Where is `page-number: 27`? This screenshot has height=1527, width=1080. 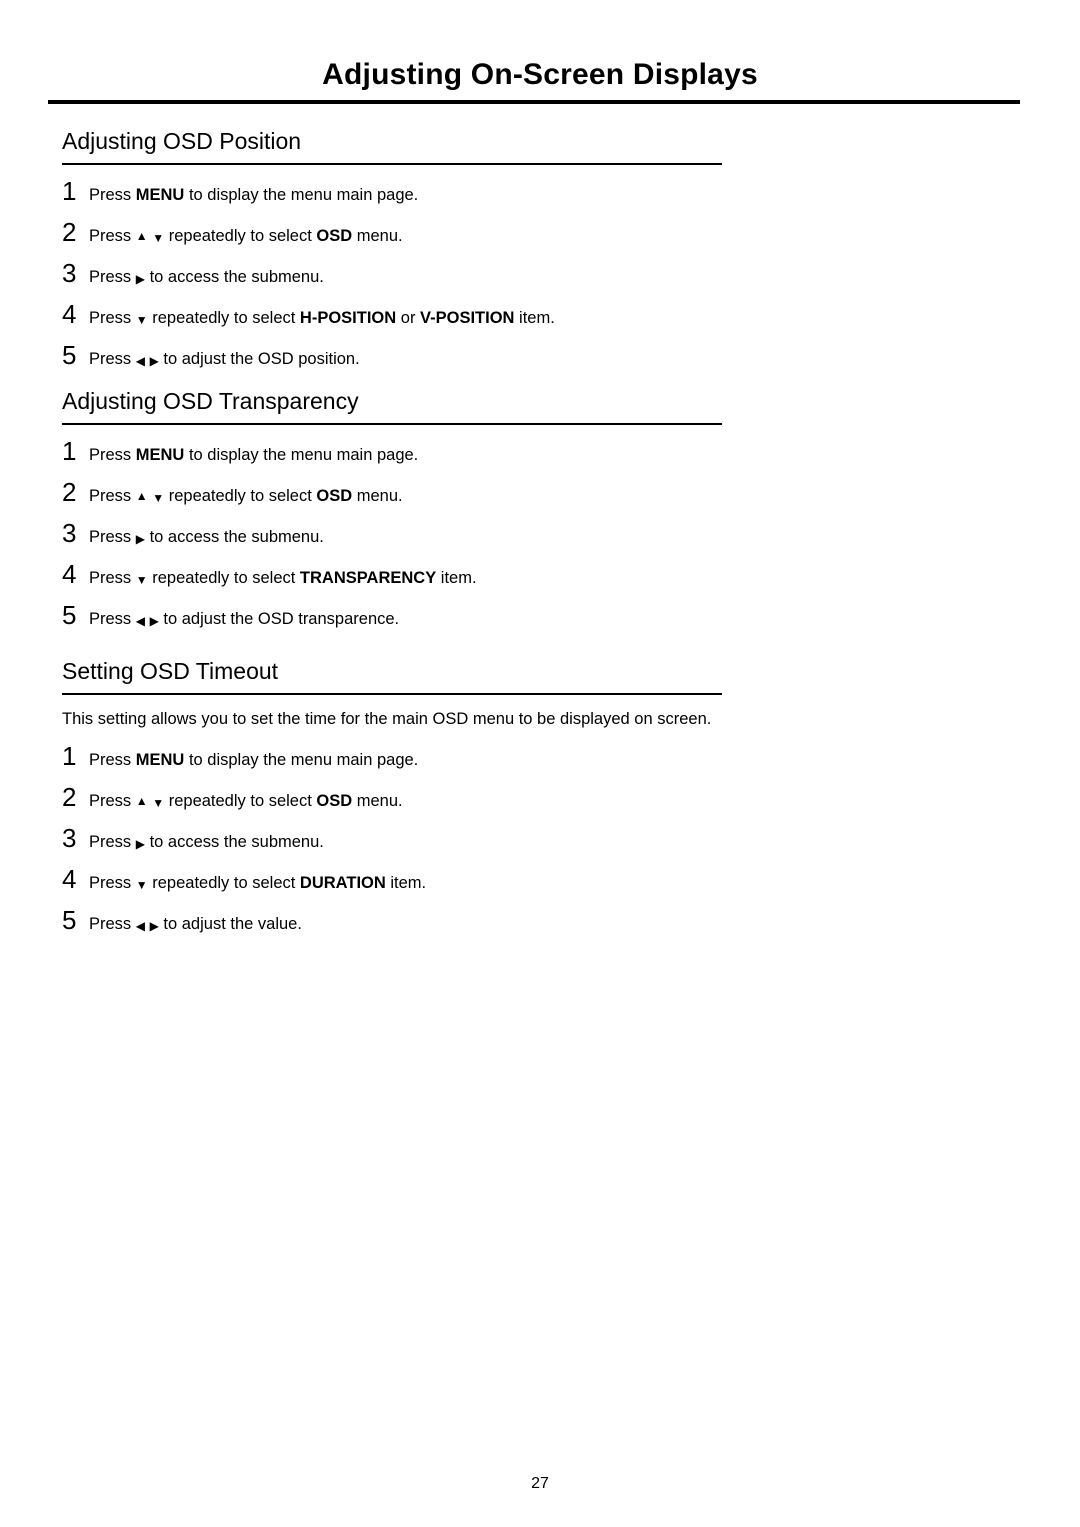 page-number: 27 is located at coordinates (540, 1483).